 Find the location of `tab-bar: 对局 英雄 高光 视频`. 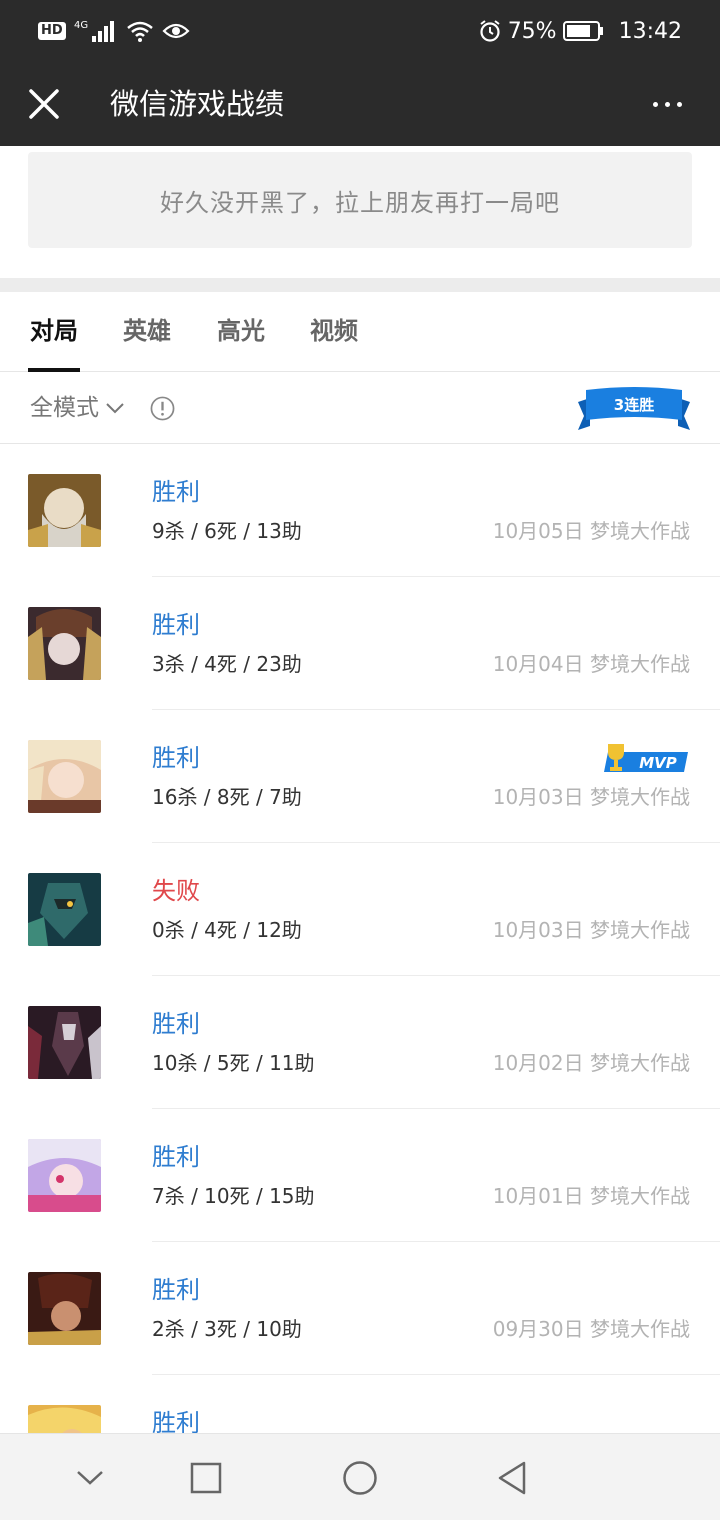

tab-bar: 对局 英雄 高光 视频 is located at coordinates (360, 332).